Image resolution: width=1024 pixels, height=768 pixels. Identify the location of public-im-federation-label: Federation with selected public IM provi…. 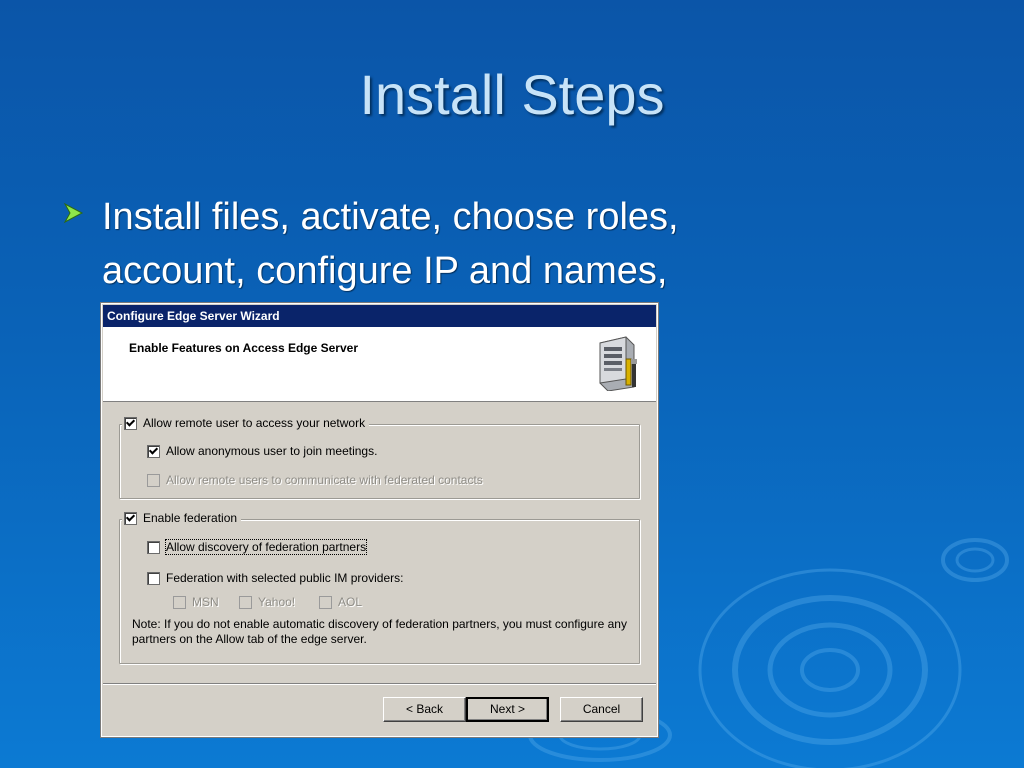
(285, 578).